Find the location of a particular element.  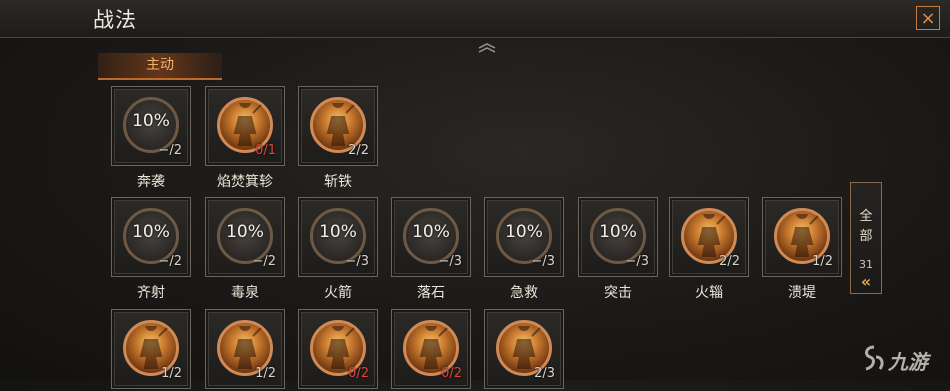

title-bar: 战法 × is located at coordinates (475, 19).